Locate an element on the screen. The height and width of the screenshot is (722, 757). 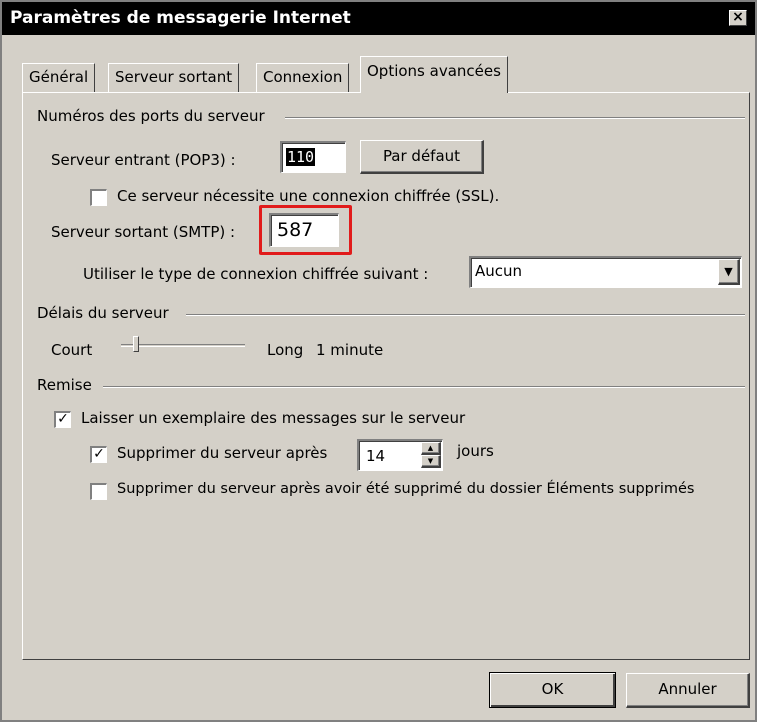
ports-group-divider is located at coordinates (515, 118).